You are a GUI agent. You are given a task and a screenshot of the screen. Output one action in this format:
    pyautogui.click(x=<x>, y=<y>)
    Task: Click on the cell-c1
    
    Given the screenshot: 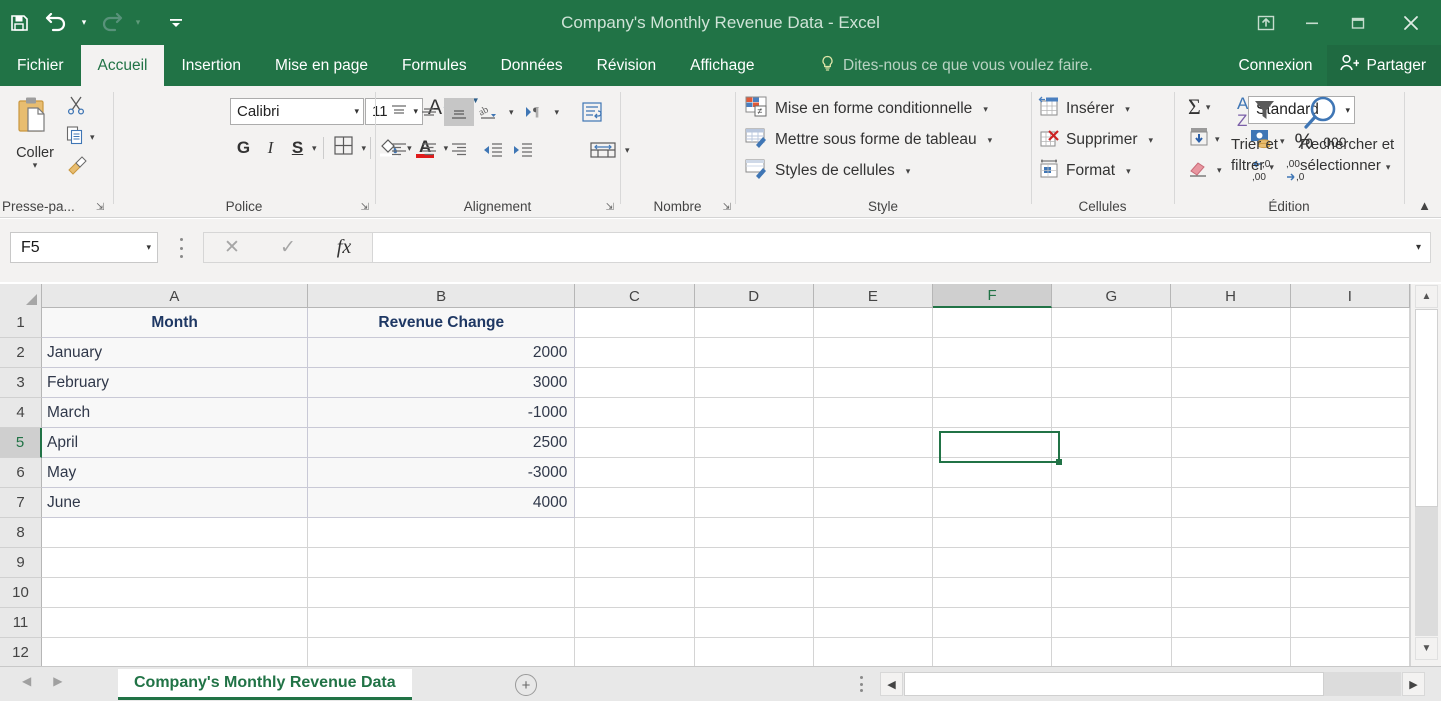 What is the action you would take?
    pyautogui.click(x=635, y=323)
    